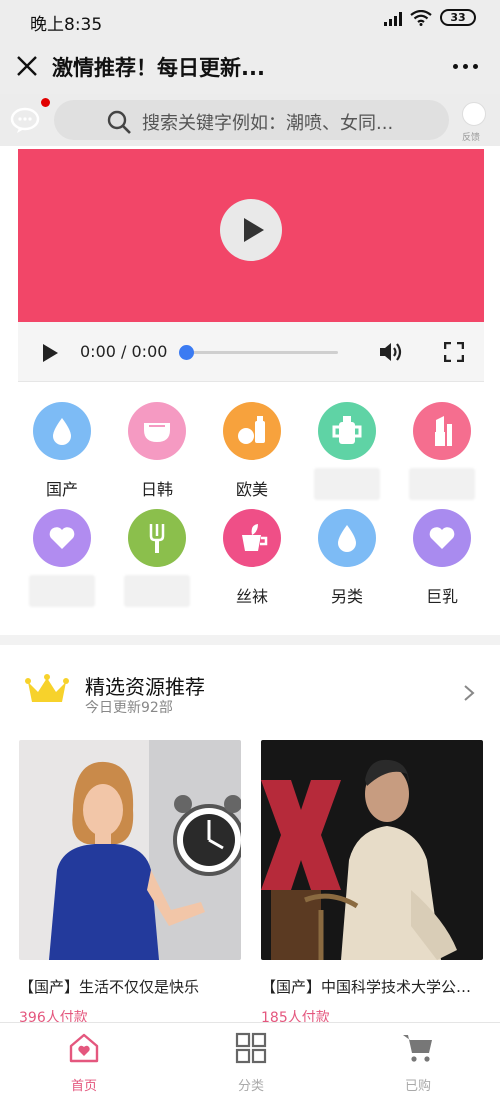 Image resolution: width=500 pixels, height=1097 pixels. What do you see at coordinates (471, 136) in the screenshot?
I see `feedback-label: 反馈` at bounding box center [471, 136].